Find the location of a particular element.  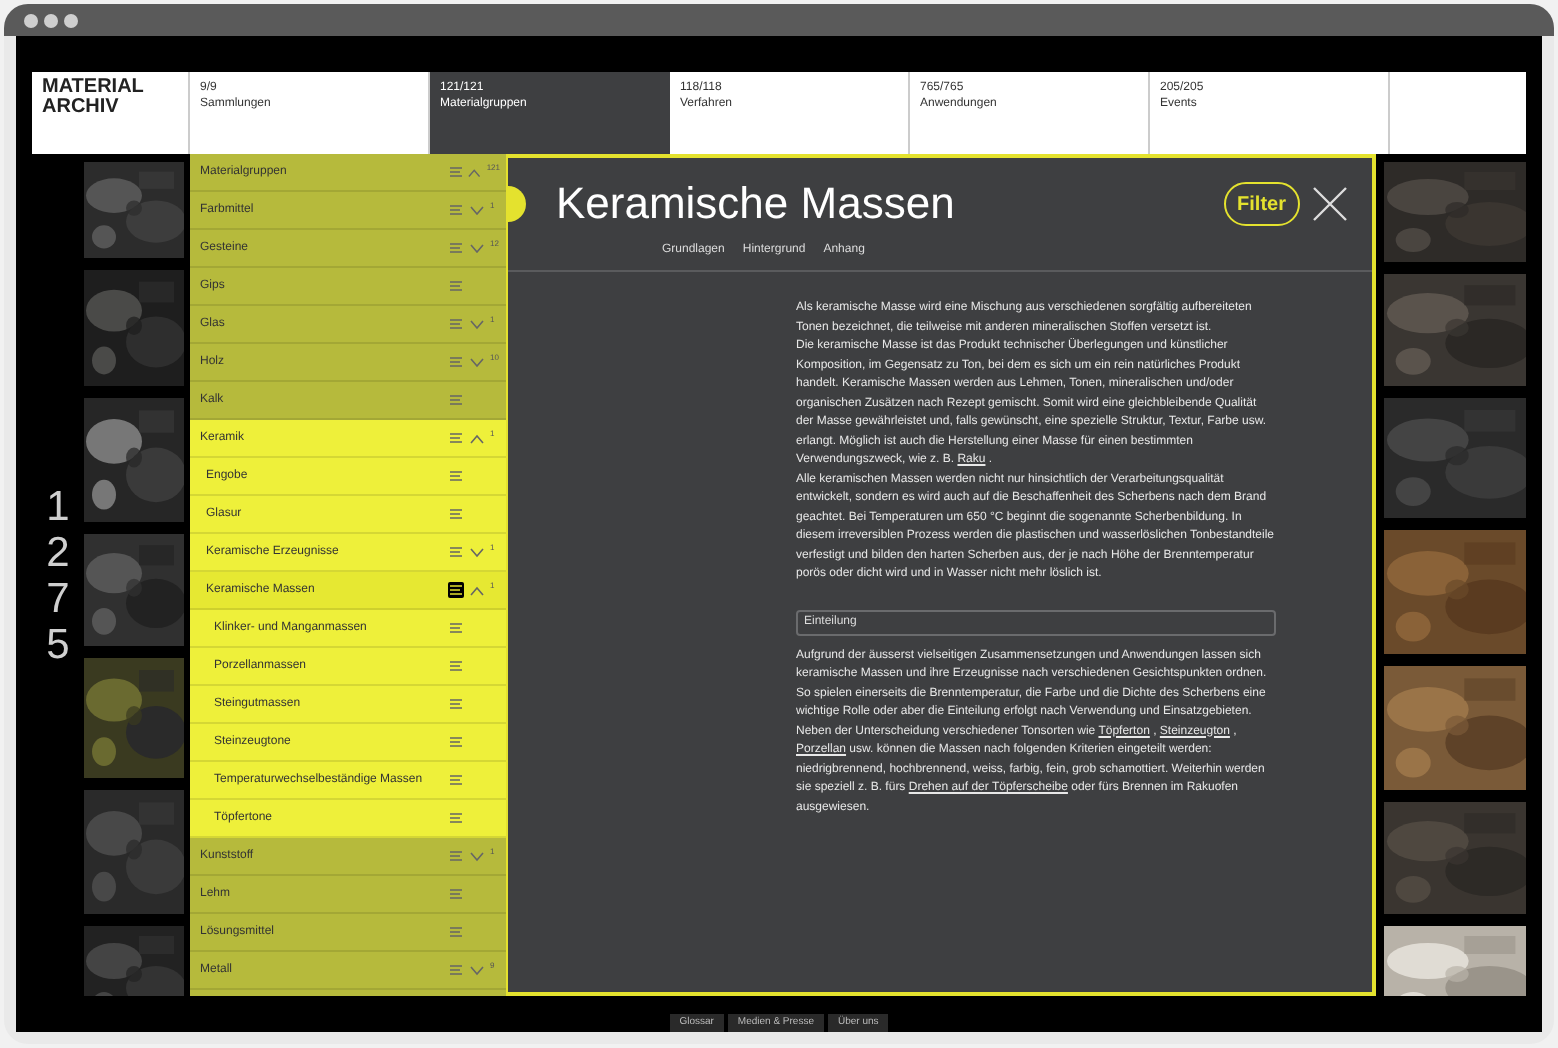

panel-title: Keramische Massen is located at coordinates (756, 204).